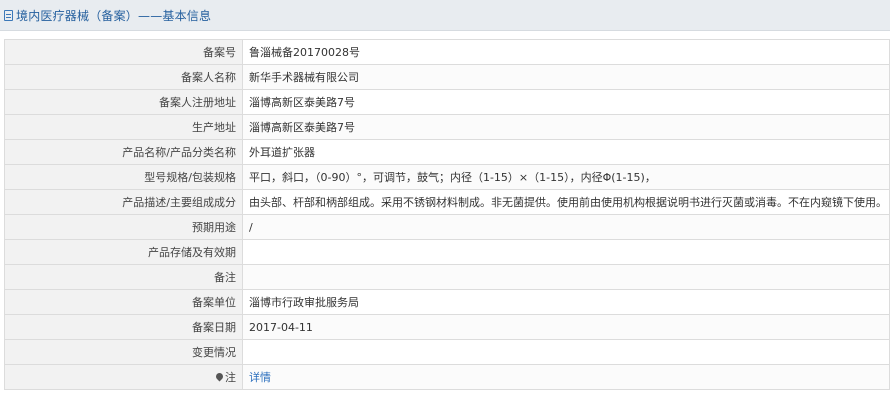 The width and height of the screenshot is (890, 406). What do you see at coordinates (566, 327) in the screenshot?
I see `row-value: 2017-04-11` at bounding box center [566, 327].